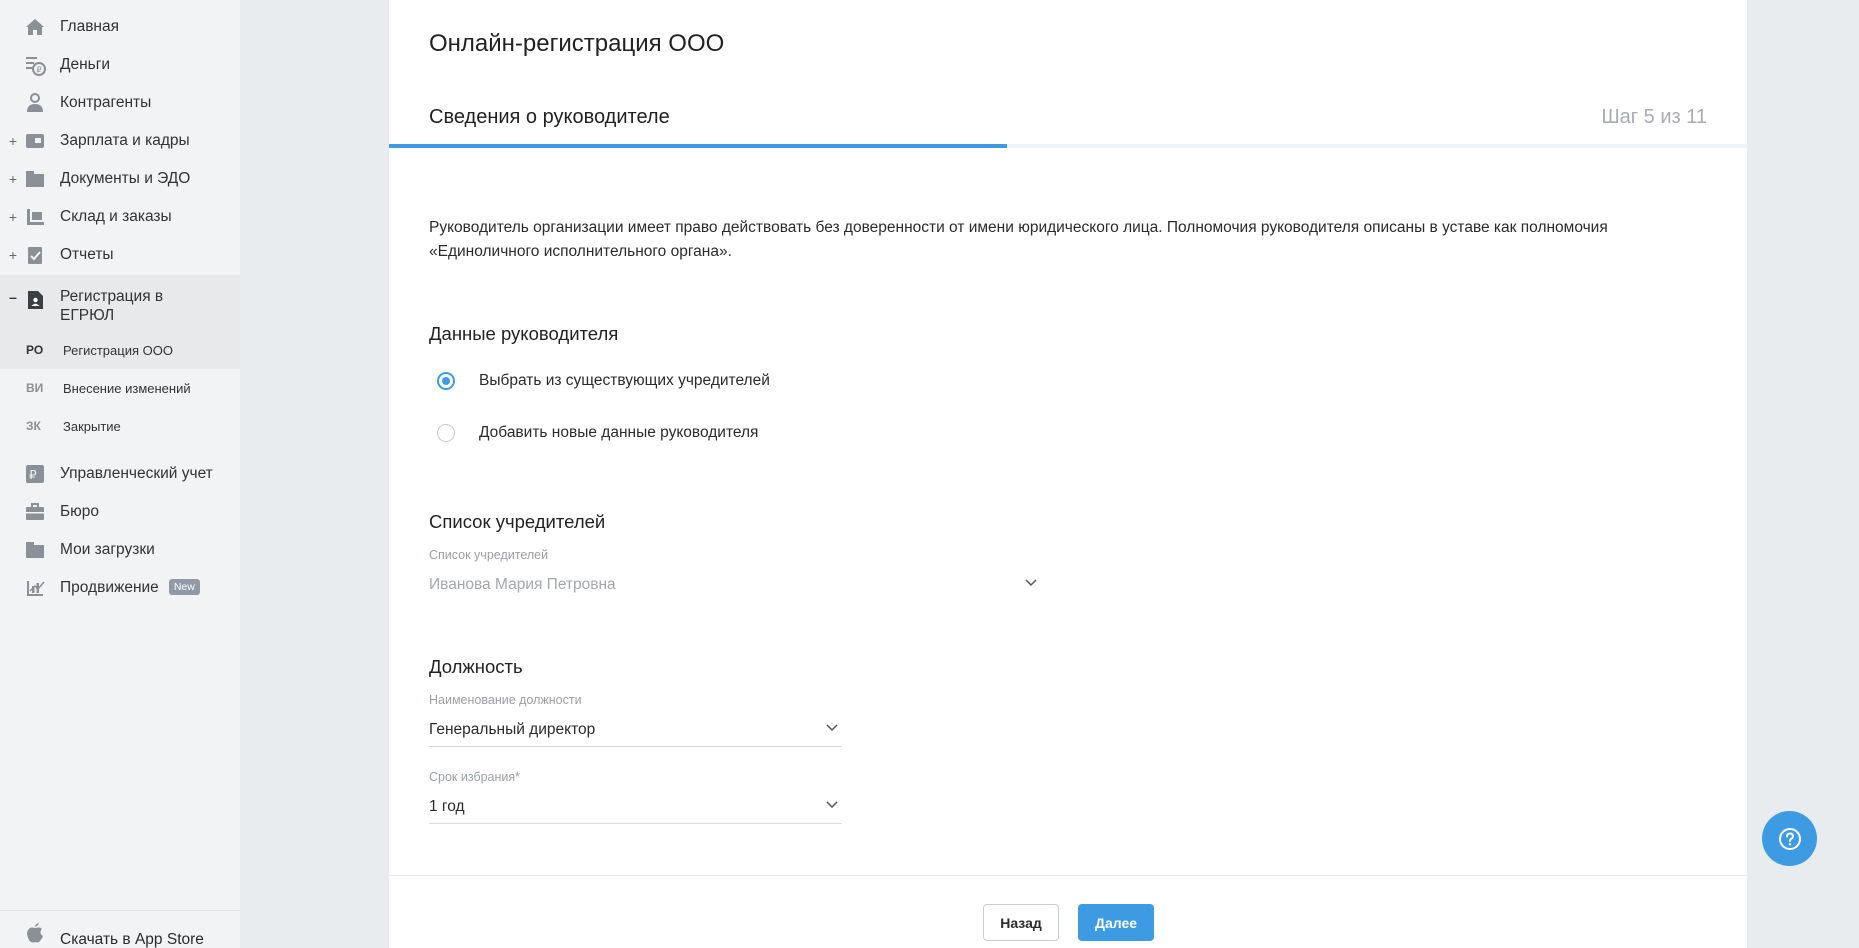  I want to click on sidebar-item-warehouse: + Склад и заказы, so click(120, 217).